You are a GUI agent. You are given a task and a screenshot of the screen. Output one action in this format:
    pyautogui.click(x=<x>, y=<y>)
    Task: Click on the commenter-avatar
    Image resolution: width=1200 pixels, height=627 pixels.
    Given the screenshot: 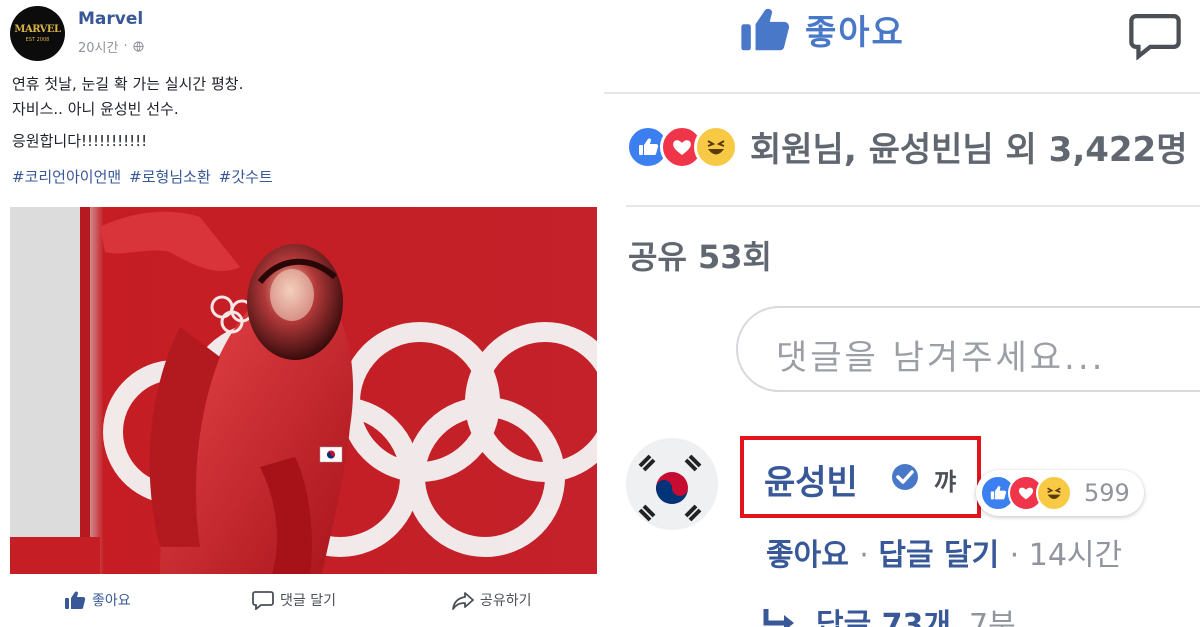 What is the action you would take?
    pyautogui.click(x=672, y=484)
    